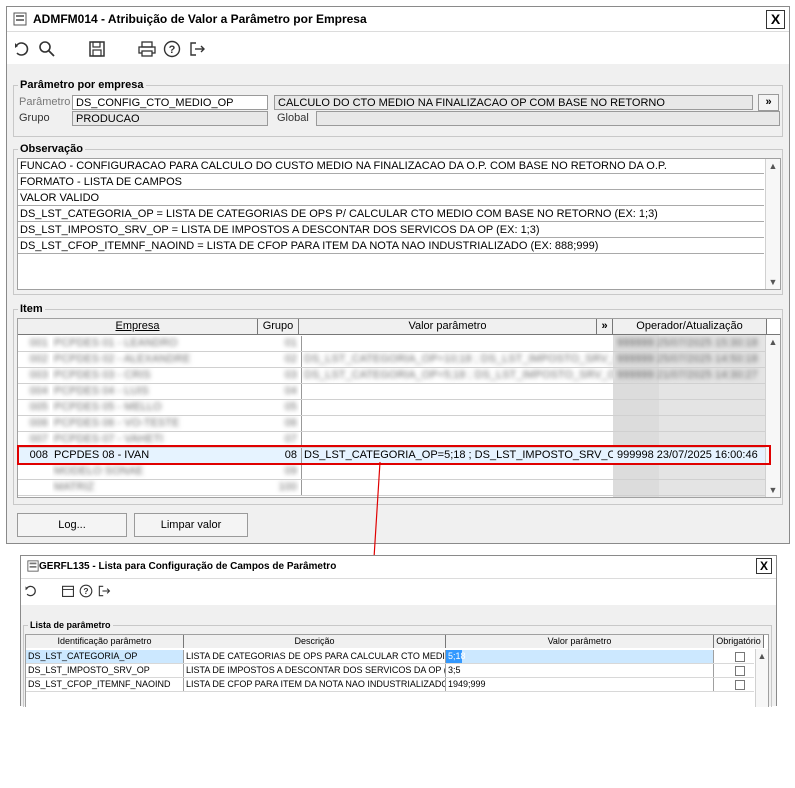 This screenshot has width=795, height=788. What do you see at coordinates (191, 525) in the screenshot?
I see `clear-value-button: Limpar valor` at bounding box center [191, 525].